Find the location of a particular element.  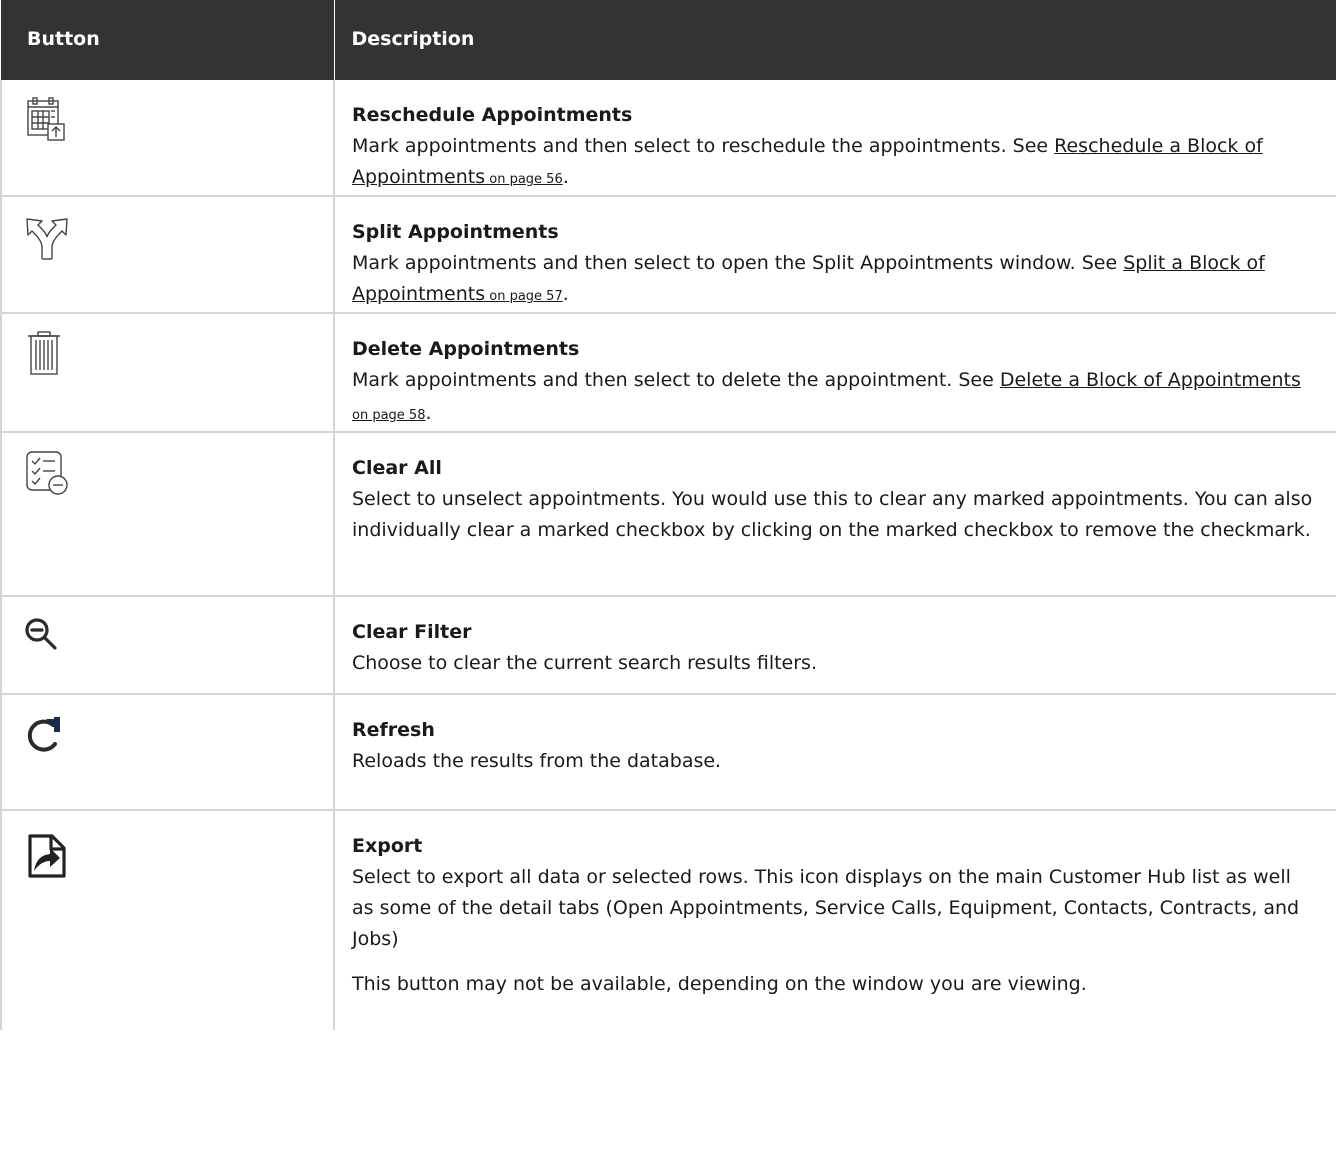

row-title: Split Appointments is located at coordinates (455, 232).